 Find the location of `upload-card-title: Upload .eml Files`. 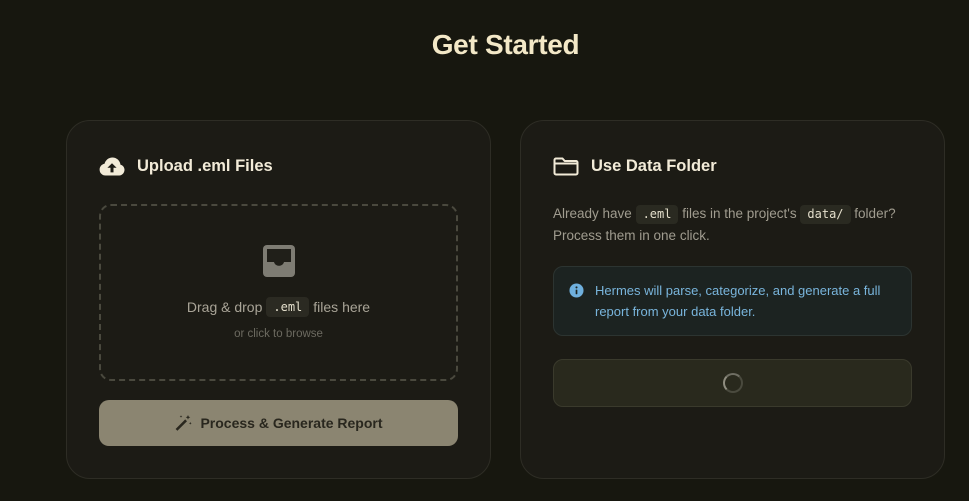

upload-card-title: Upload .eml Files is located at coordinates (205, 166).